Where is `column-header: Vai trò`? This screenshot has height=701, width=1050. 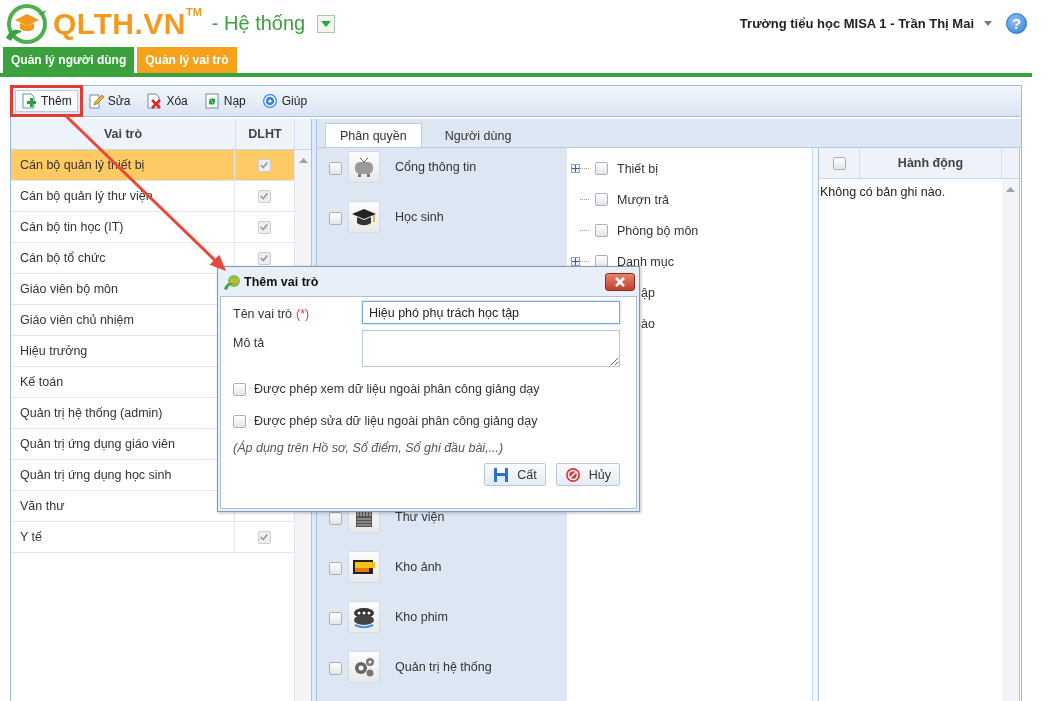 column-header: Vai trò is located at coordinates (123, 134).